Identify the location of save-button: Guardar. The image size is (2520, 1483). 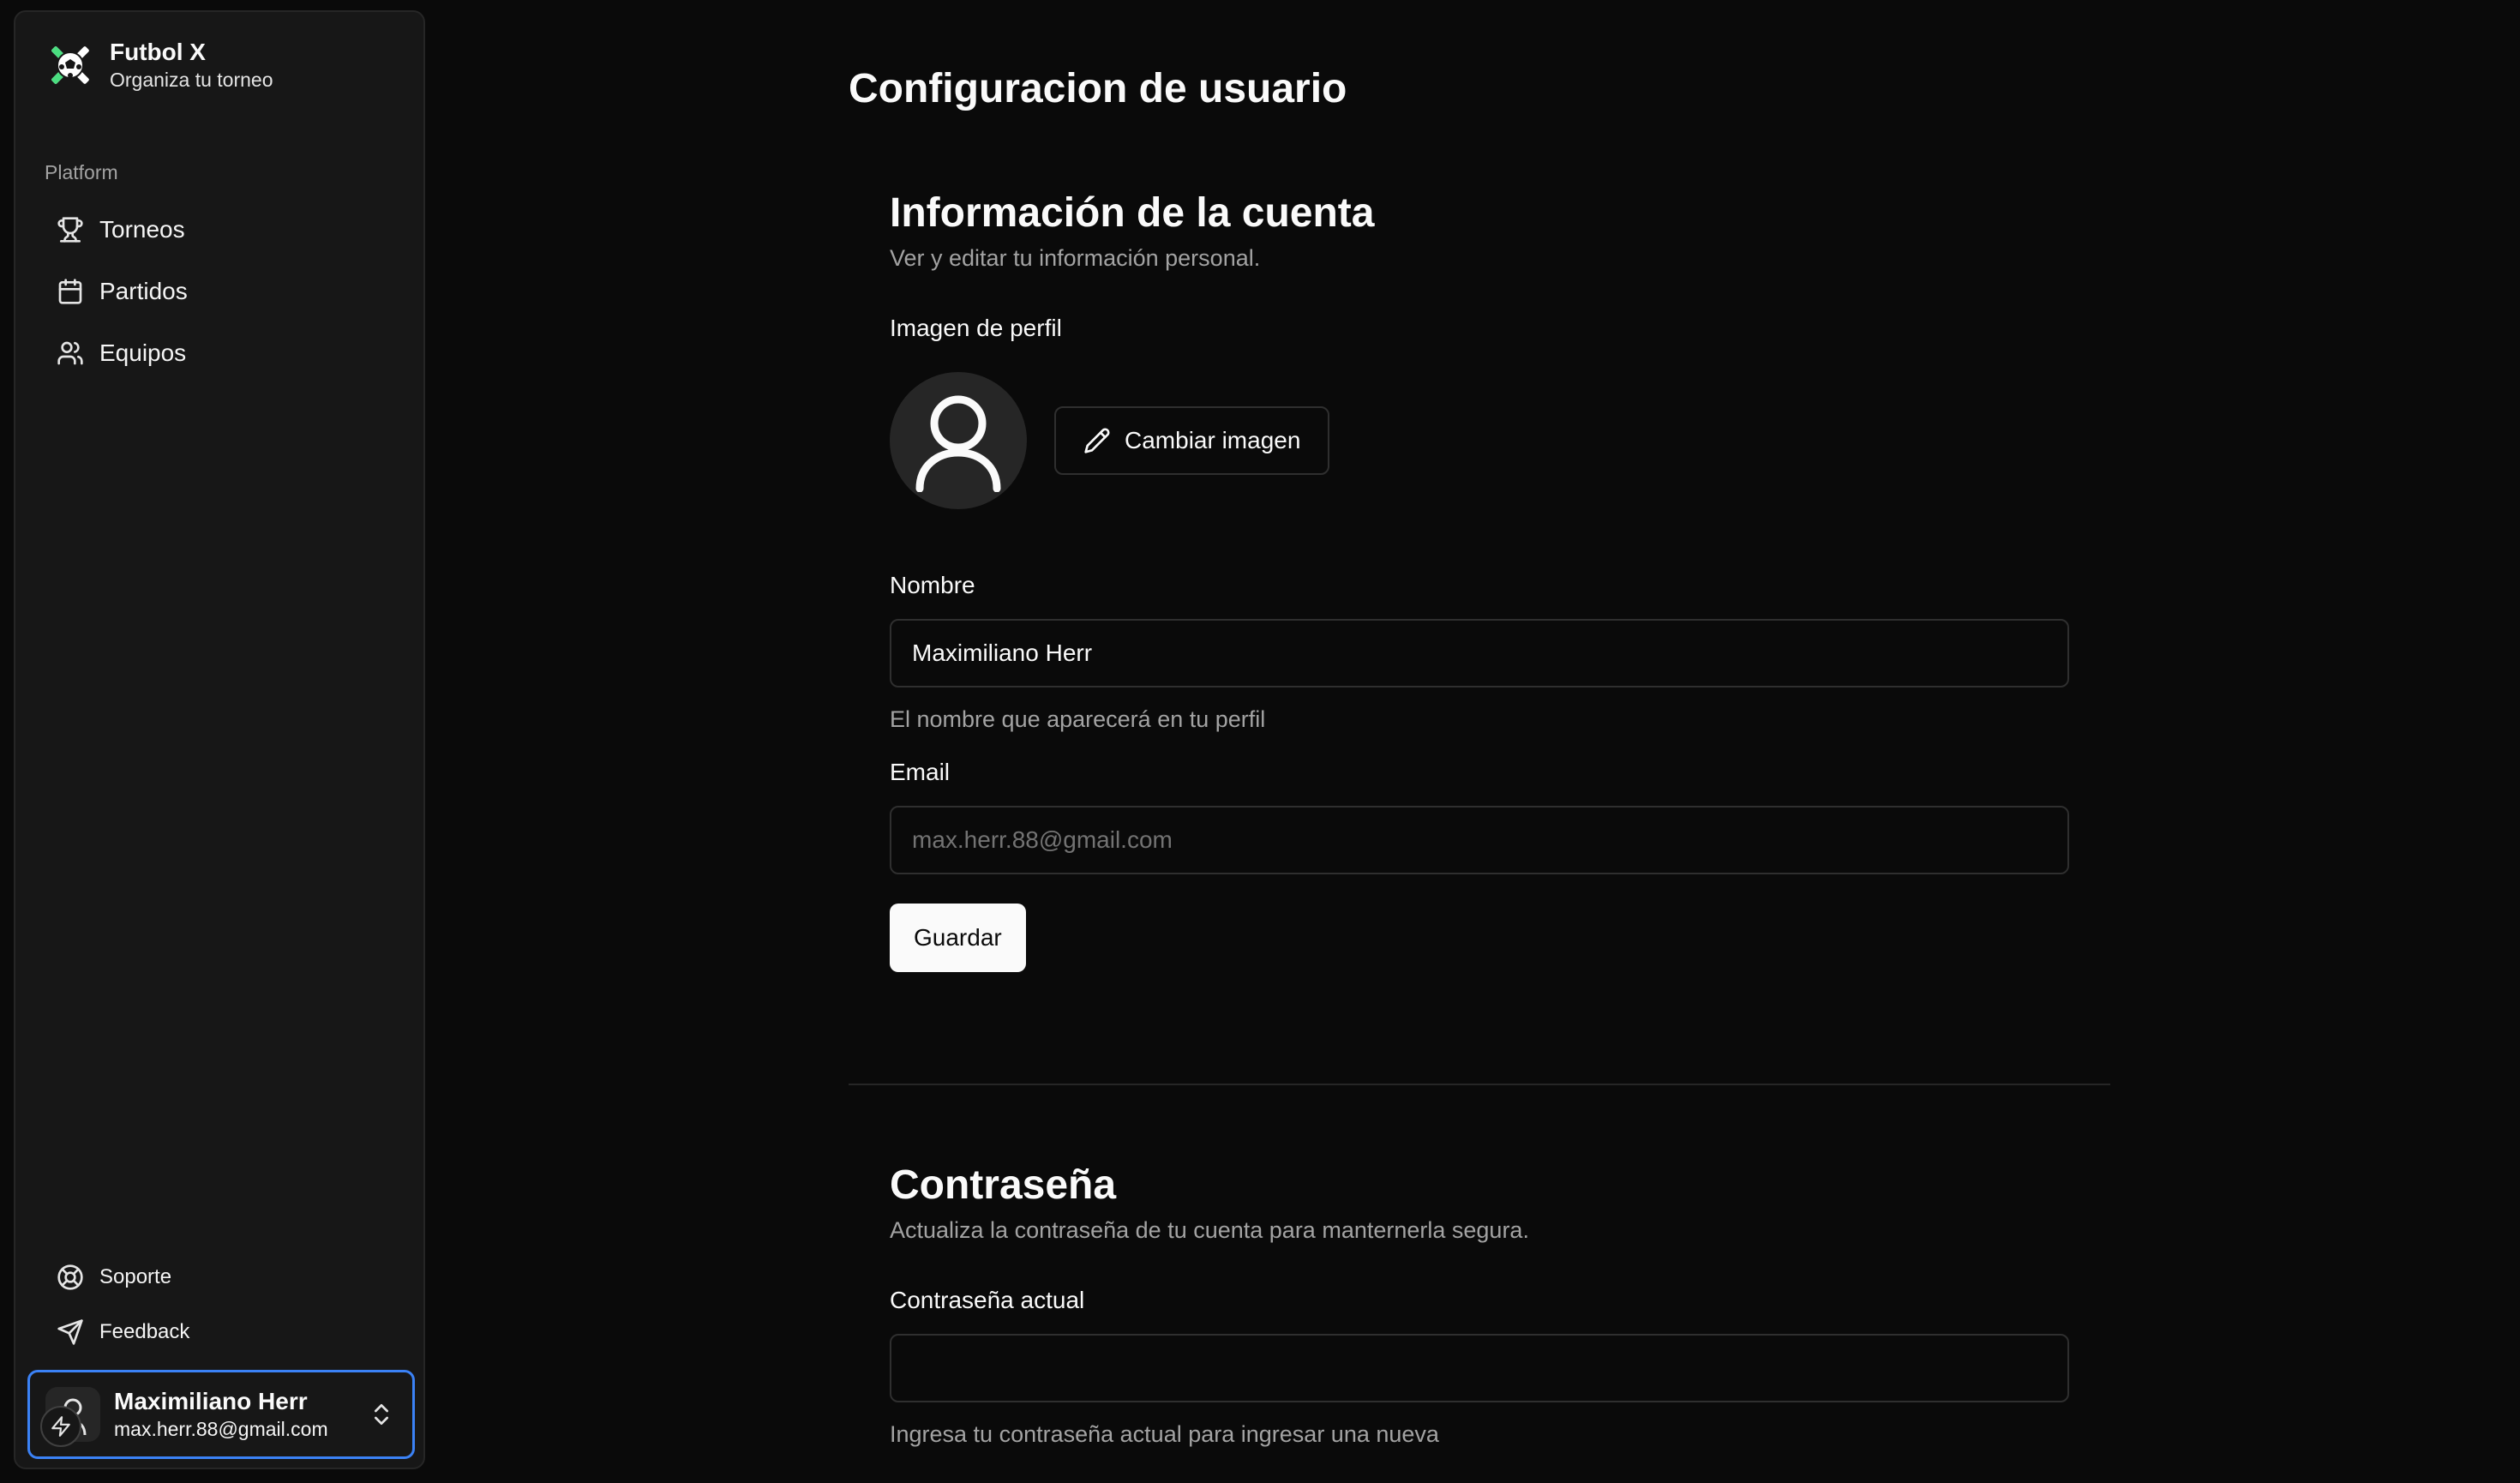
(958, 938).